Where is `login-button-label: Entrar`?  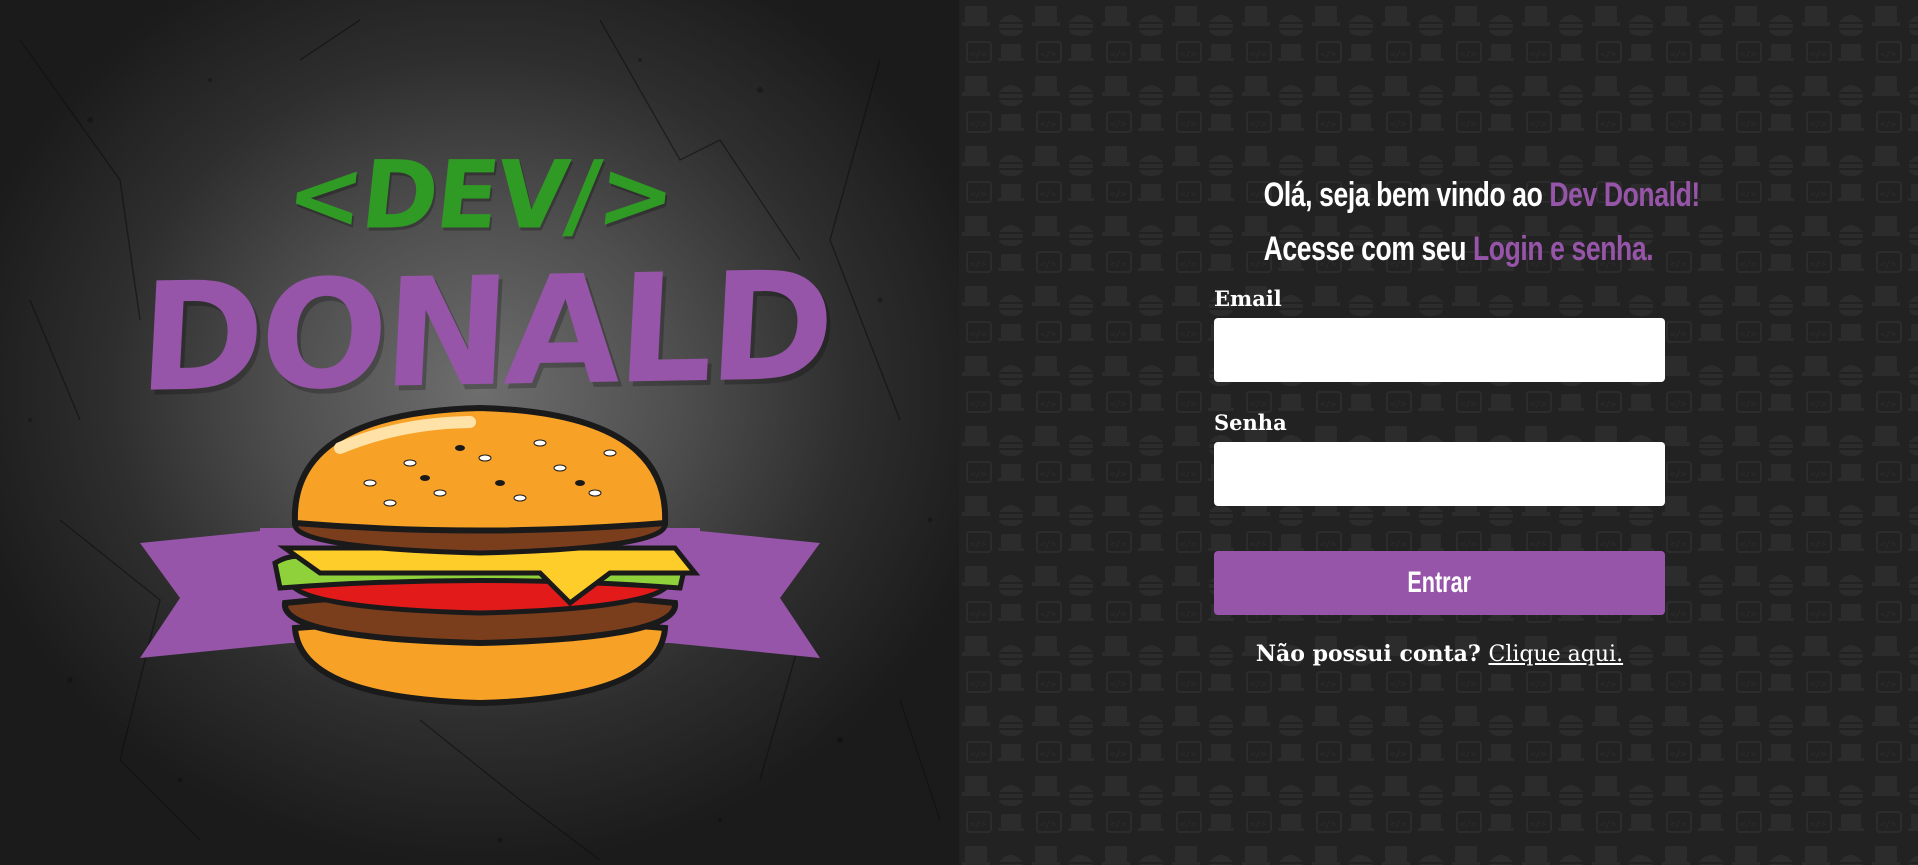
login-button-label: Entrar is located at coordinates (1439, 582).